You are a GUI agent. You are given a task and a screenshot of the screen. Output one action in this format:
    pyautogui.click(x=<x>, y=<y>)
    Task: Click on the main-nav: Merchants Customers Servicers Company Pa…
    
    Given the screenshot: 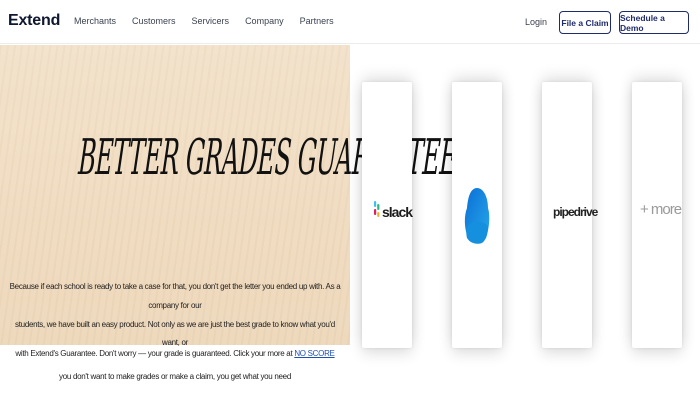 What is the action you would take?
    pyautogui.click(x=212, y=21)
    